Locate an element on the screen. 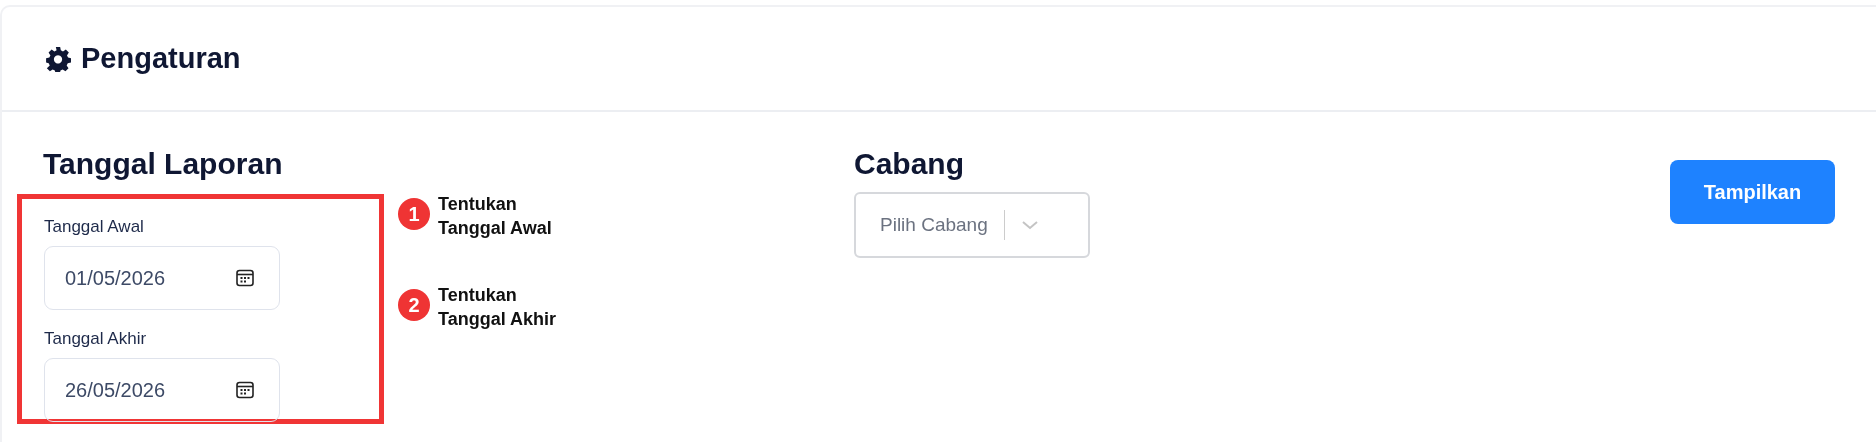  annotation-text: Tentukan Tanggal Awal is located at coordinates (495, 216).